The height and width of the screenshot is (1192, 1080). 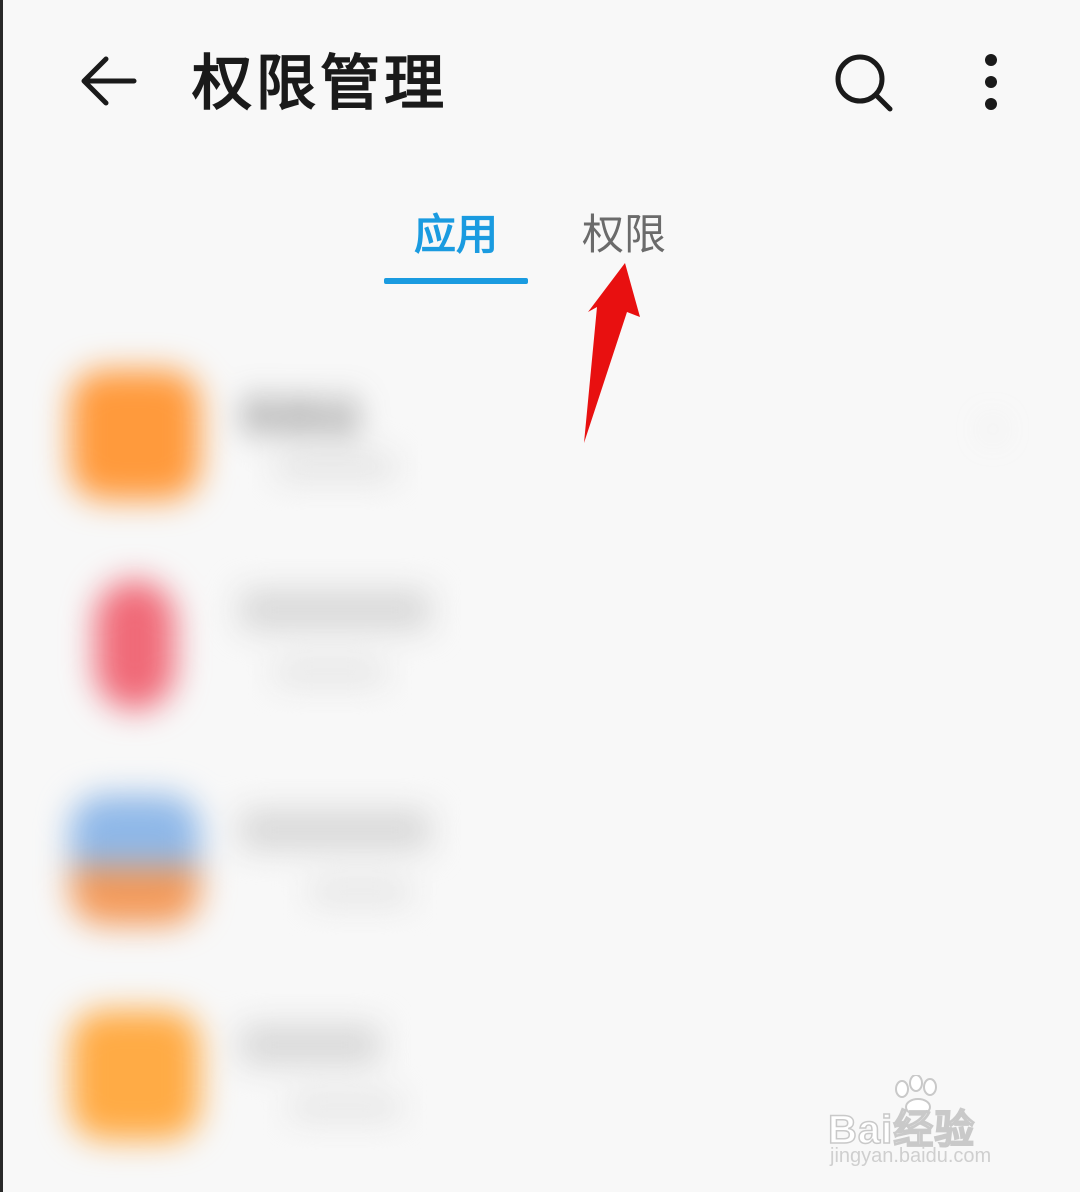 I want to click on app-bar: 权限管理, so click(x=540, y=85).